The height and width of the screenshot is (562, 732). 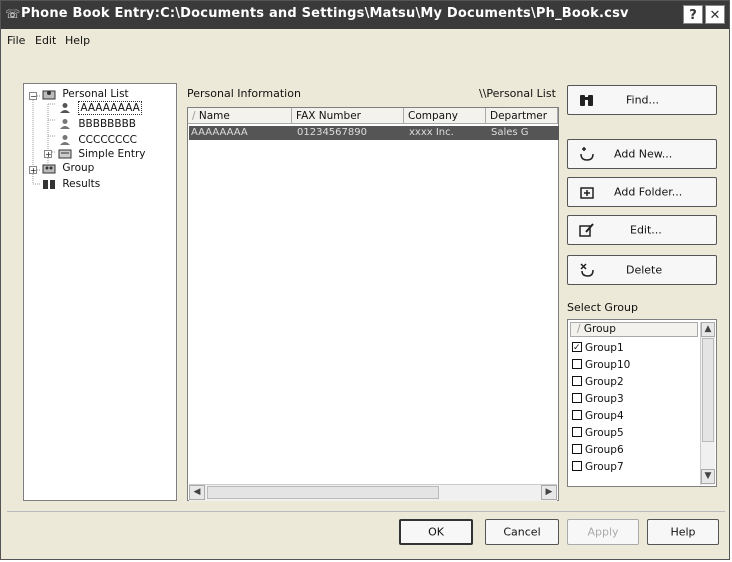 I want to click on card-icon, so click(x=65, y=154).